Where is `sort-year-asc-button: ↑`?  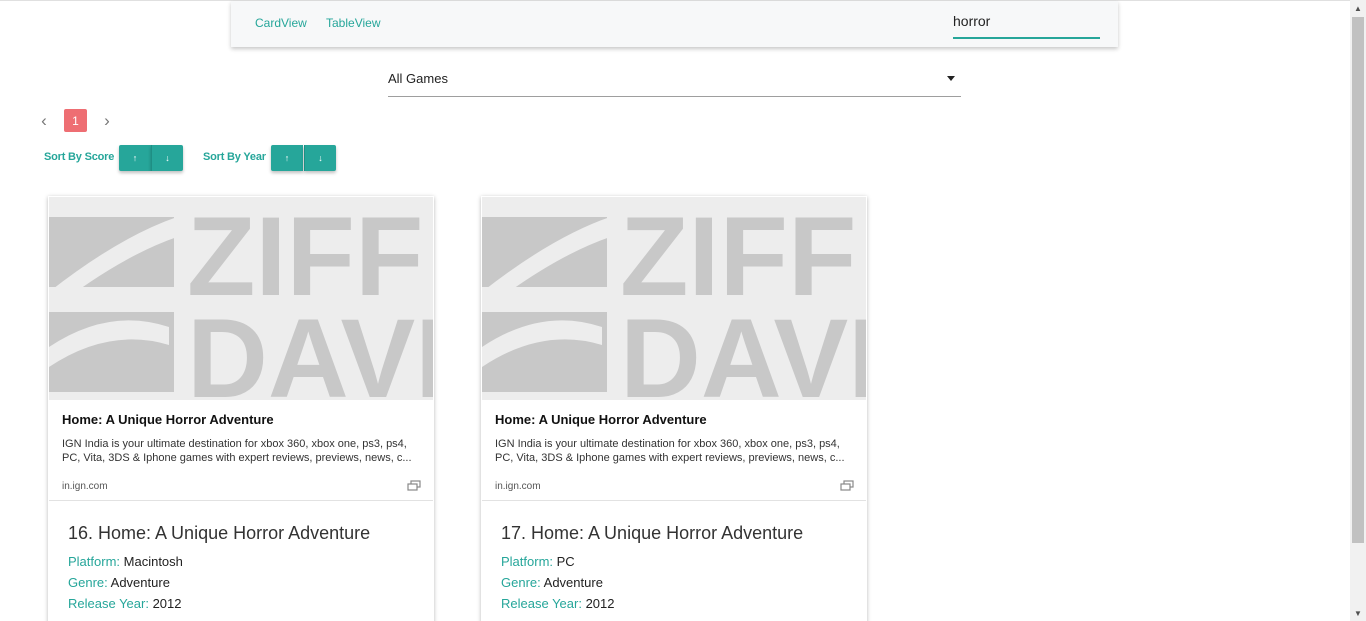
sort-year-asc-button: ↑ is located at coordinates (287, 158).